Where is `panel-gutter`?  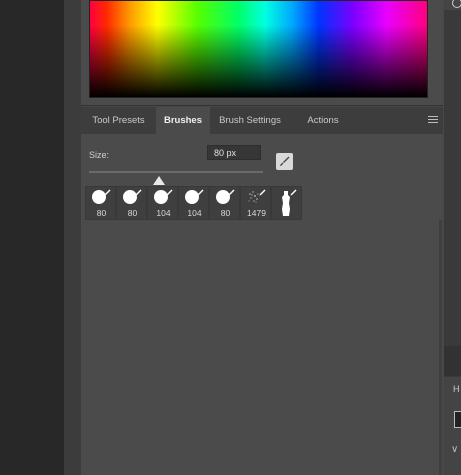 panel-gutter is located at coordinates (72, 237).